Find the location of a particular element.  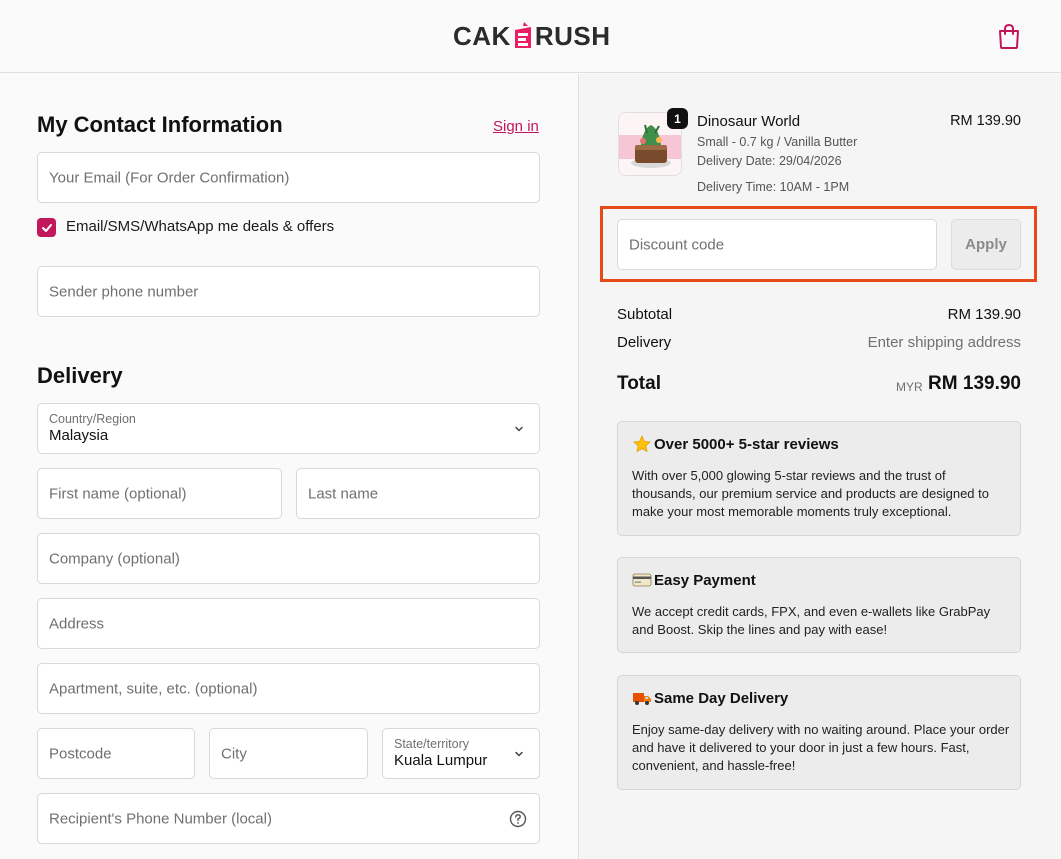

product-delivery-time: Delivery Time: 10AM - 1PM is located at coordinates (773, 187).